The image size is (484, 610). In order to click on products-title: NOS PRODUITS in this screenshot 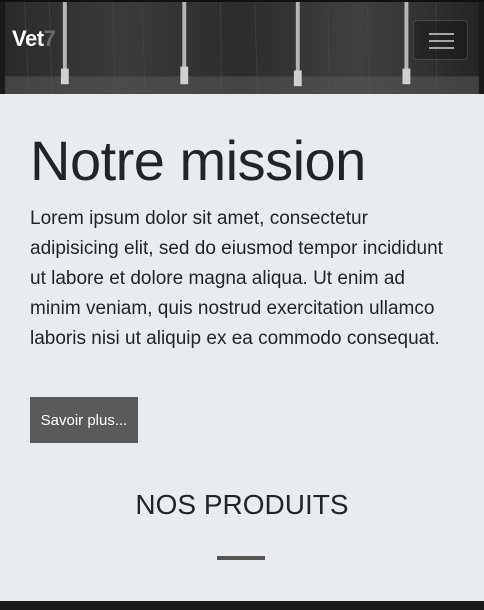, I will do `click(242, 504)`.